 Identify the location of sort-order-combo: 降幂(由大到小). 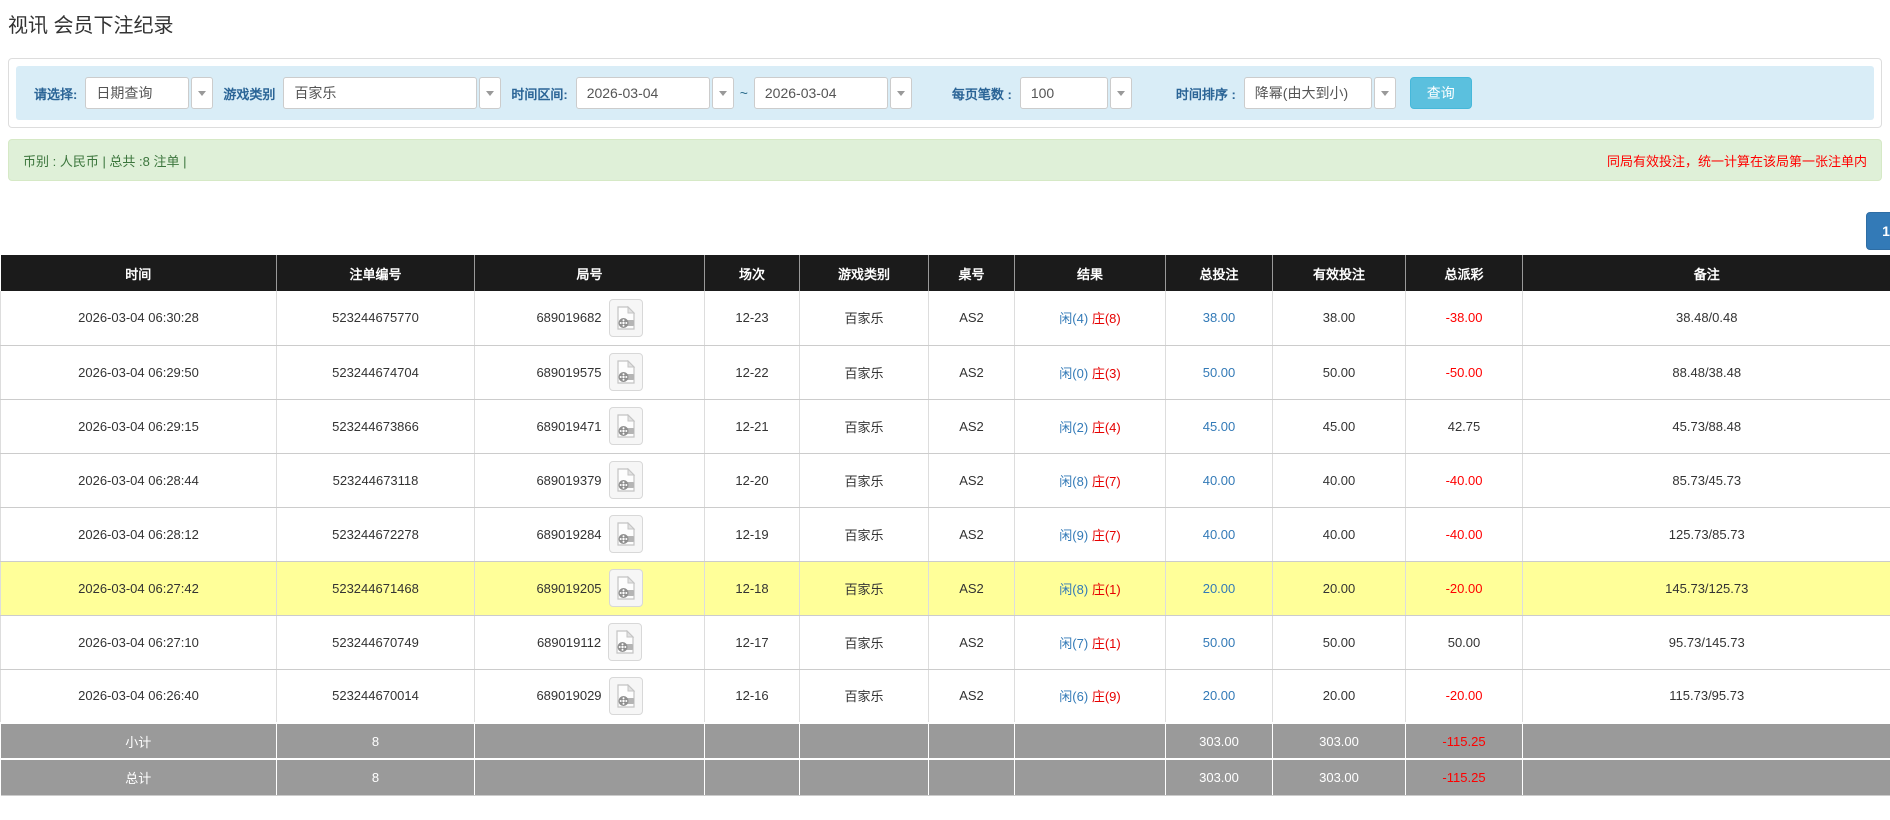
(1319, 93).